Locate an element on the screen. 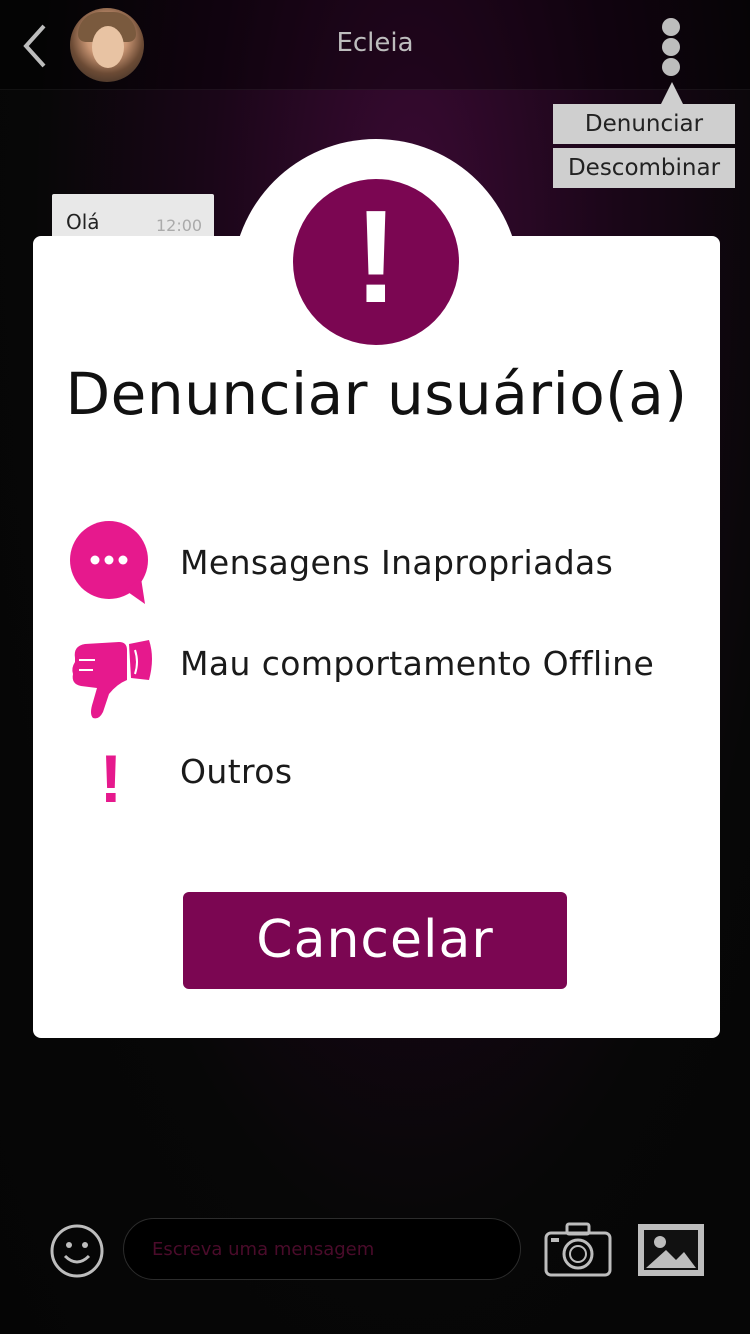  speech-bubble-icon is located at coordinates (109, 562).